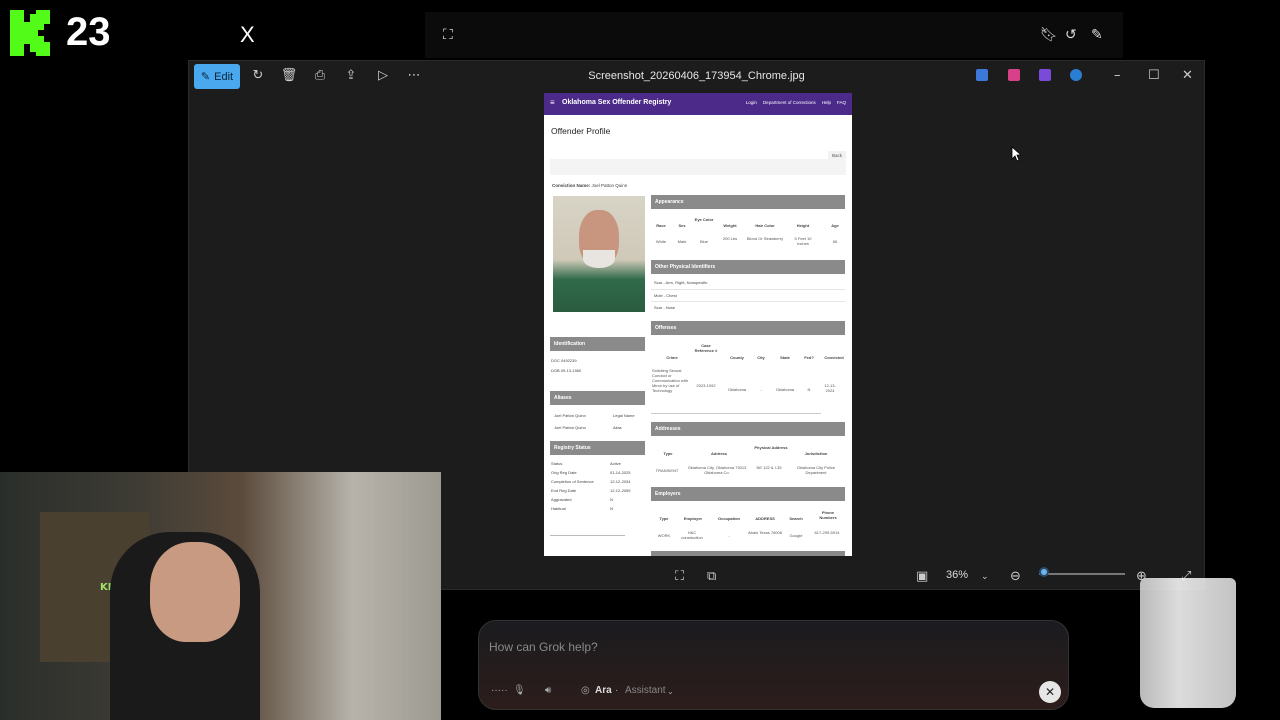 Image resolution: width=1280 pixels, height=720 pixels. I want to click on appearance-col: Height, so click(803, 225).